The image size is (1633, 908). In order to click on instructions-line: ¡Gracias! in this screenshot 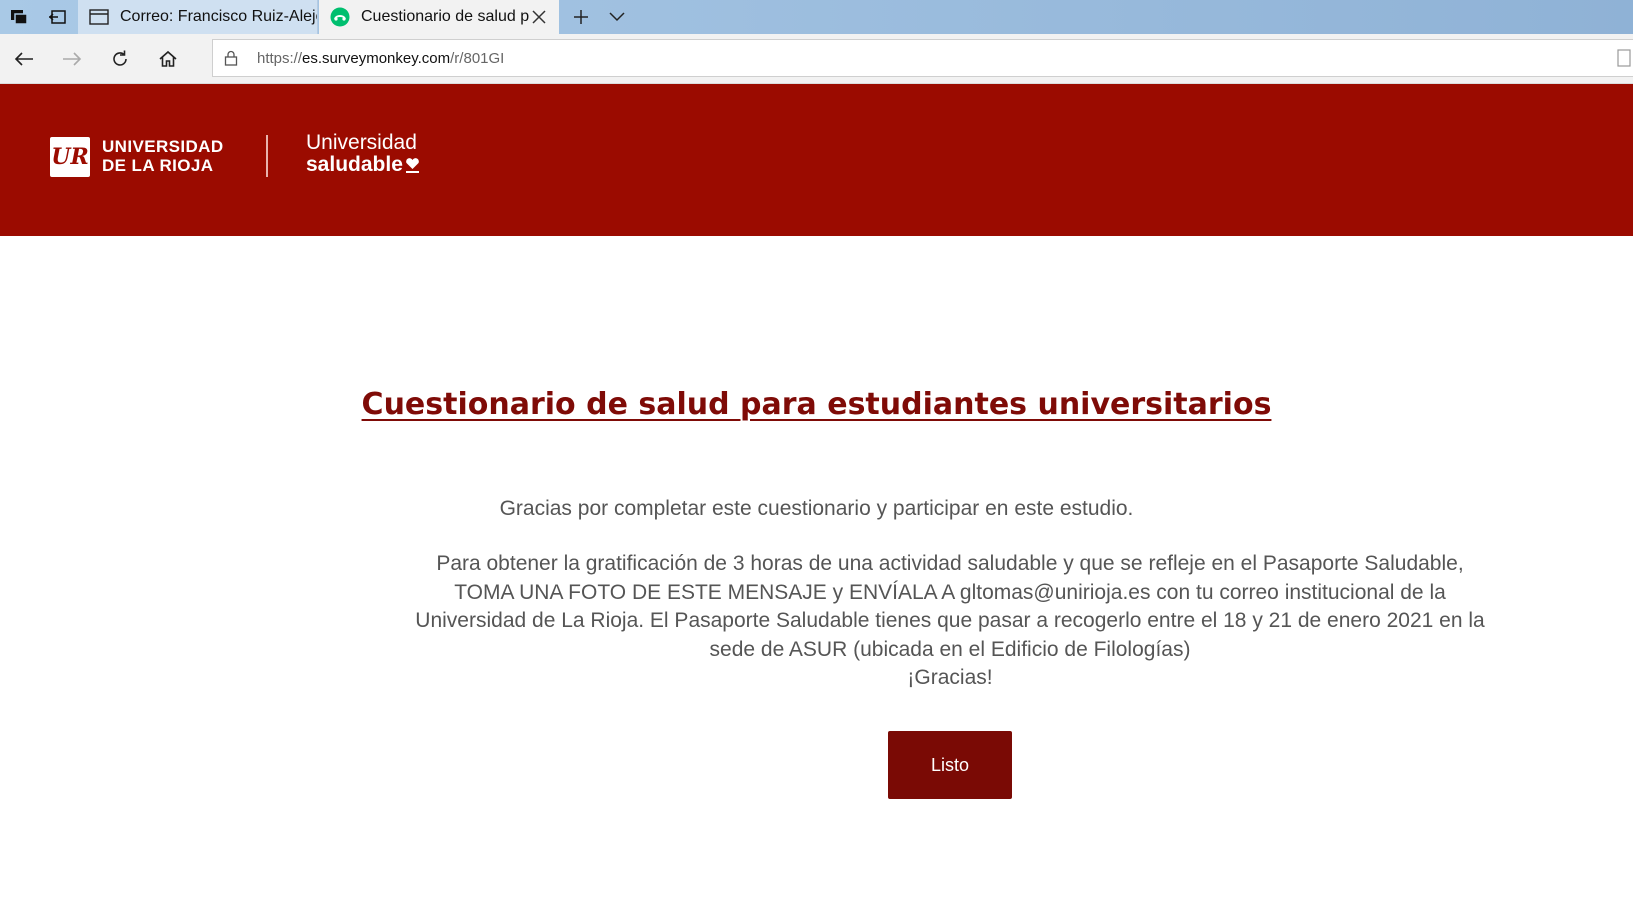, I will do `click(950, 677)`.